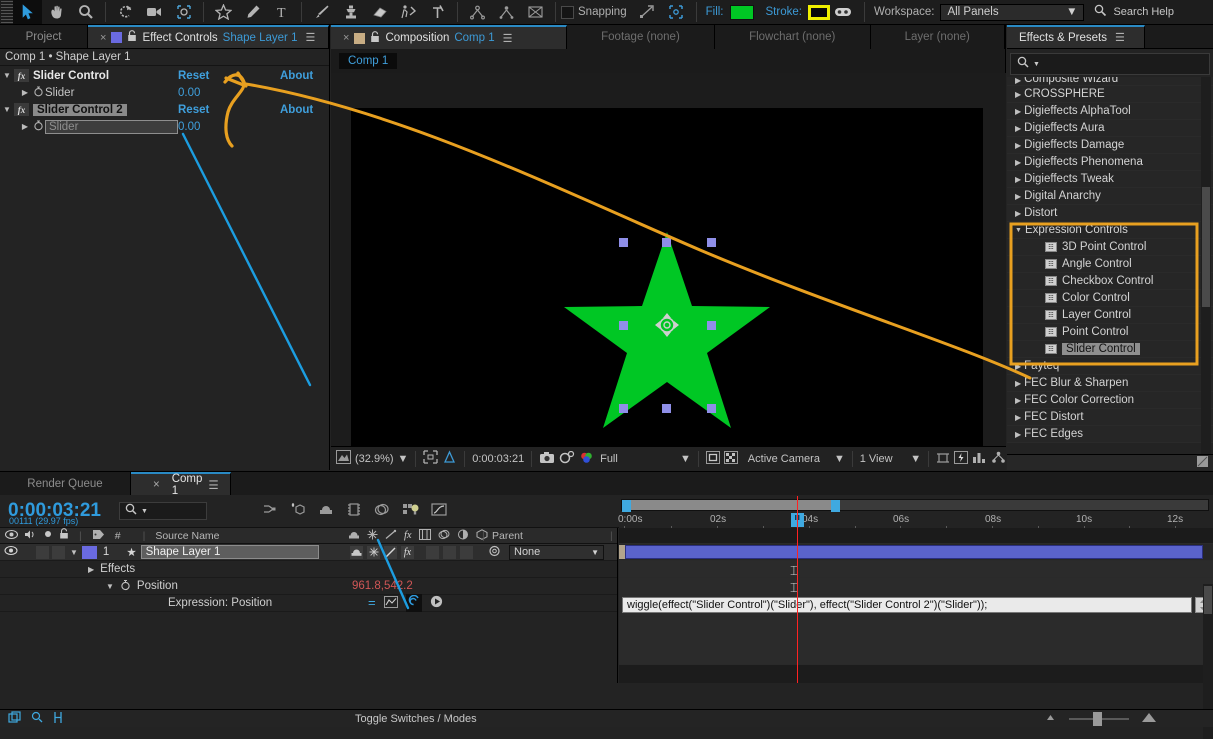 The image size is (1213, 739). Describe the element at coordinates (25, 92) in the screenshot. I see `property-disclosure-icon: ▶` at that location.